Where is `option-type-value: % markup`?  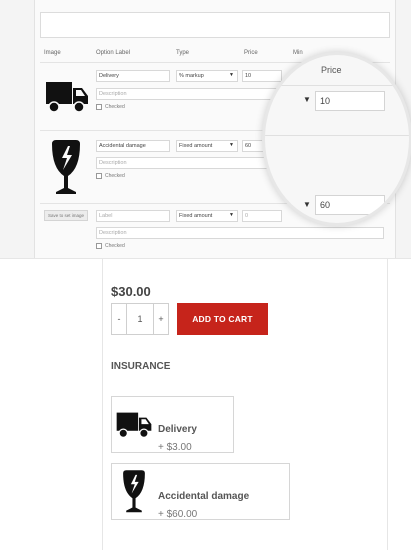 option-type-value: % markup is located at coordinates (191, 76).